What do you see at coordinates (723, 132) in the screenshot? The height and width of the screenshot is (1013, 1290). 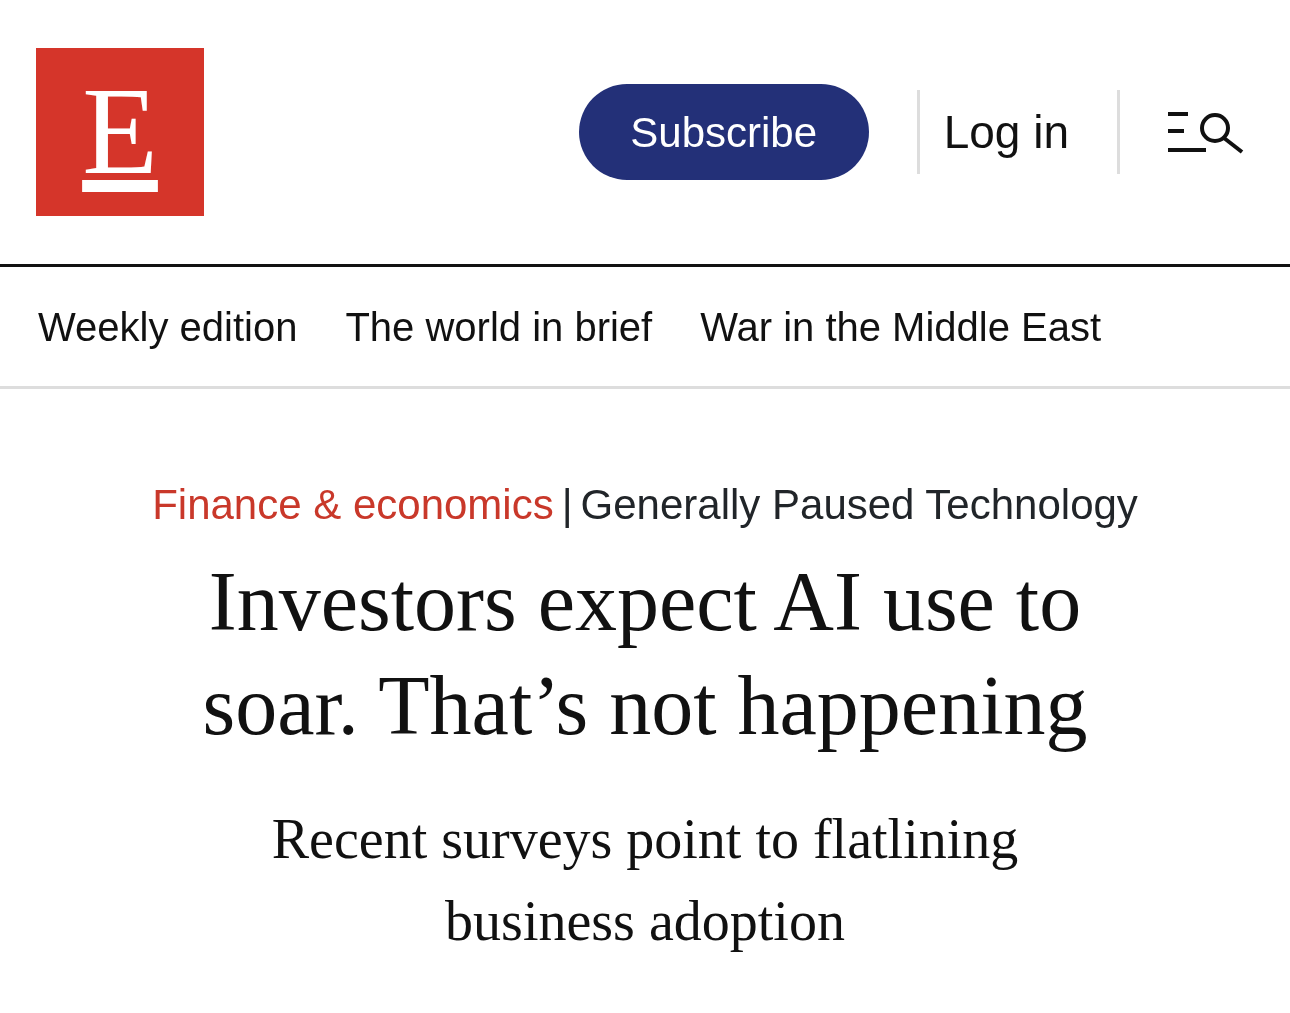 I see `subscribe-button: Subscribe` at bounding box center [723, 132].